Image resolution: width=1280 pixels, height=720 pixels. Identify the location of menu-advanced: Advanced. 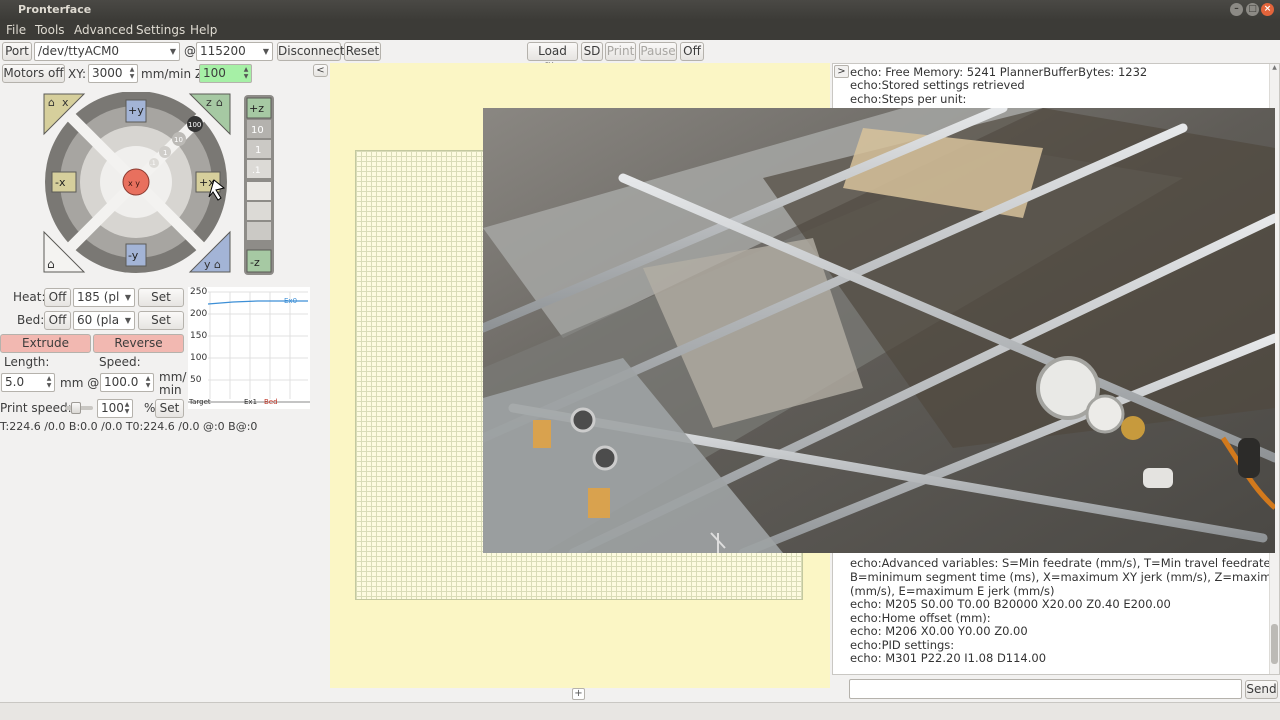
(103, 30).